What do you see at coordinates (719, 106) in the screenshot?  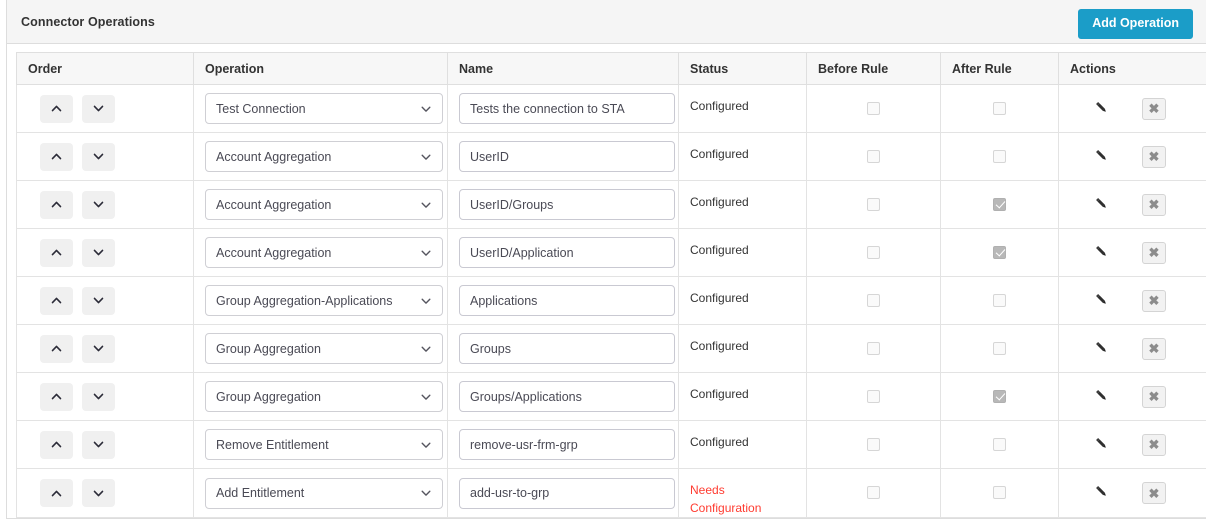 I see `status-badge: Configured` at bounding box center [719, 106].